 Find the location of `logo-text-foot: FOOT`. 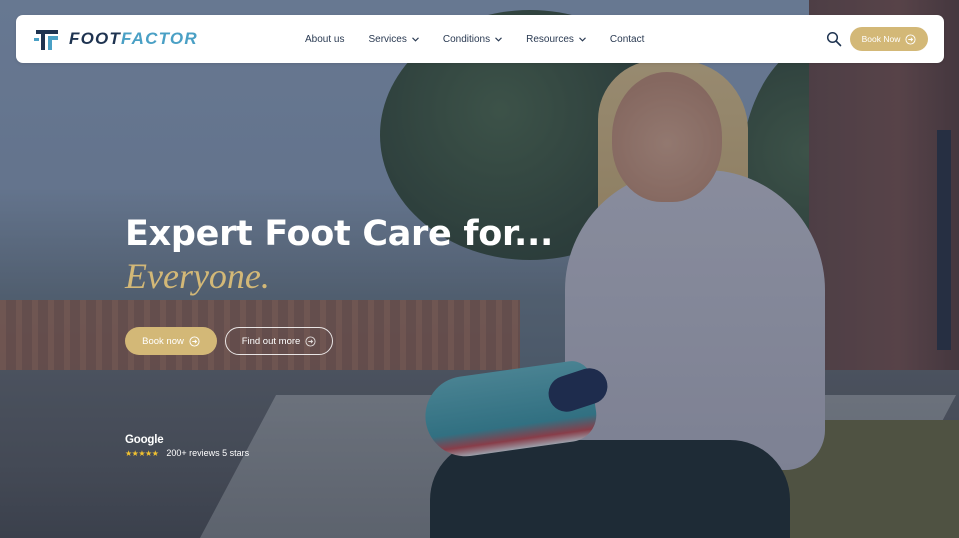

logo-text-foot: FOOT is located at coordinates (95, 38).